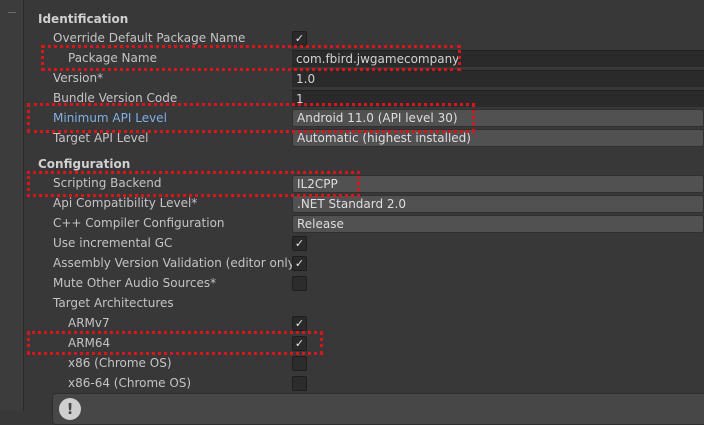 The image size is (704, 425). I want to click on minimum-api-level-label: Minimum API Level, so click(110, 118).